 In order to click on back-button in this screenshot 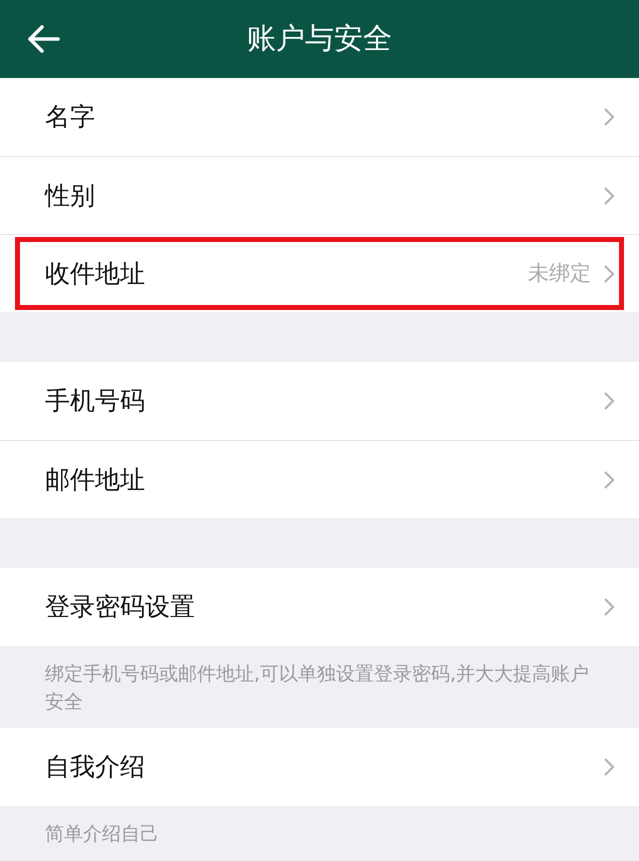, I will do `click(43, 39)`.